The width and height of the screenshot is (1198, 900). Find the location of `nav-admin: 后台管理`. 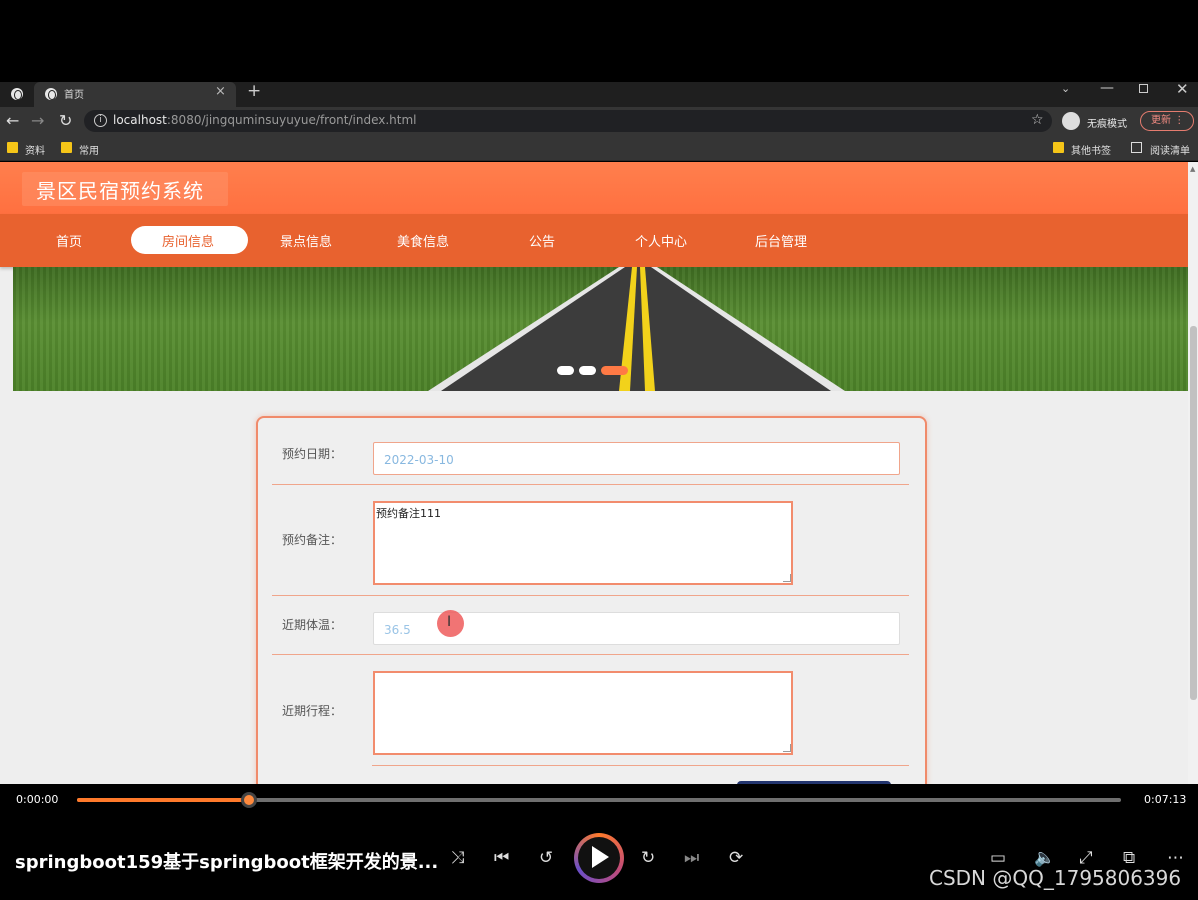

nav-admin: 后台管理 is located at coordinates (781, 240).